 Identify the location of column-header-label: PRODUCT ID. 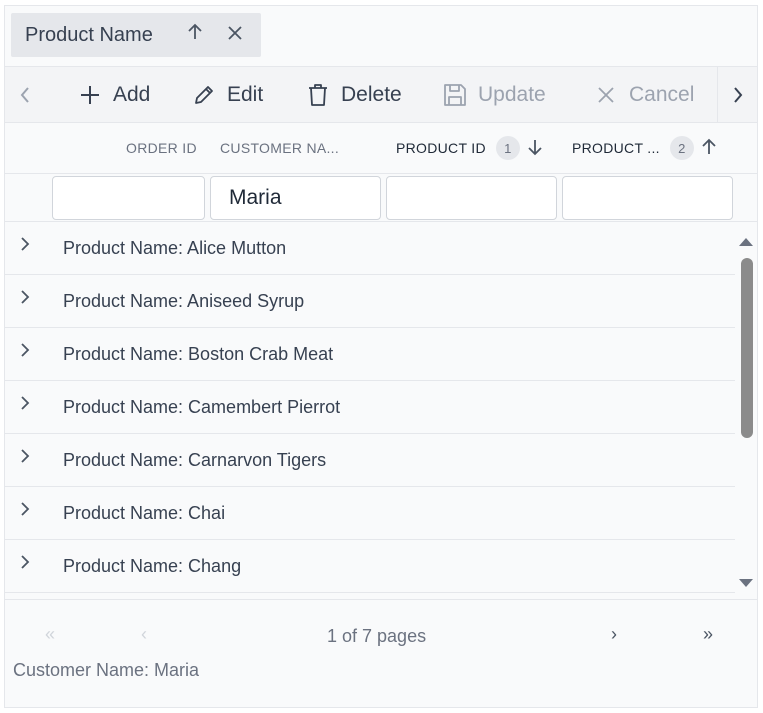
(441, 148).